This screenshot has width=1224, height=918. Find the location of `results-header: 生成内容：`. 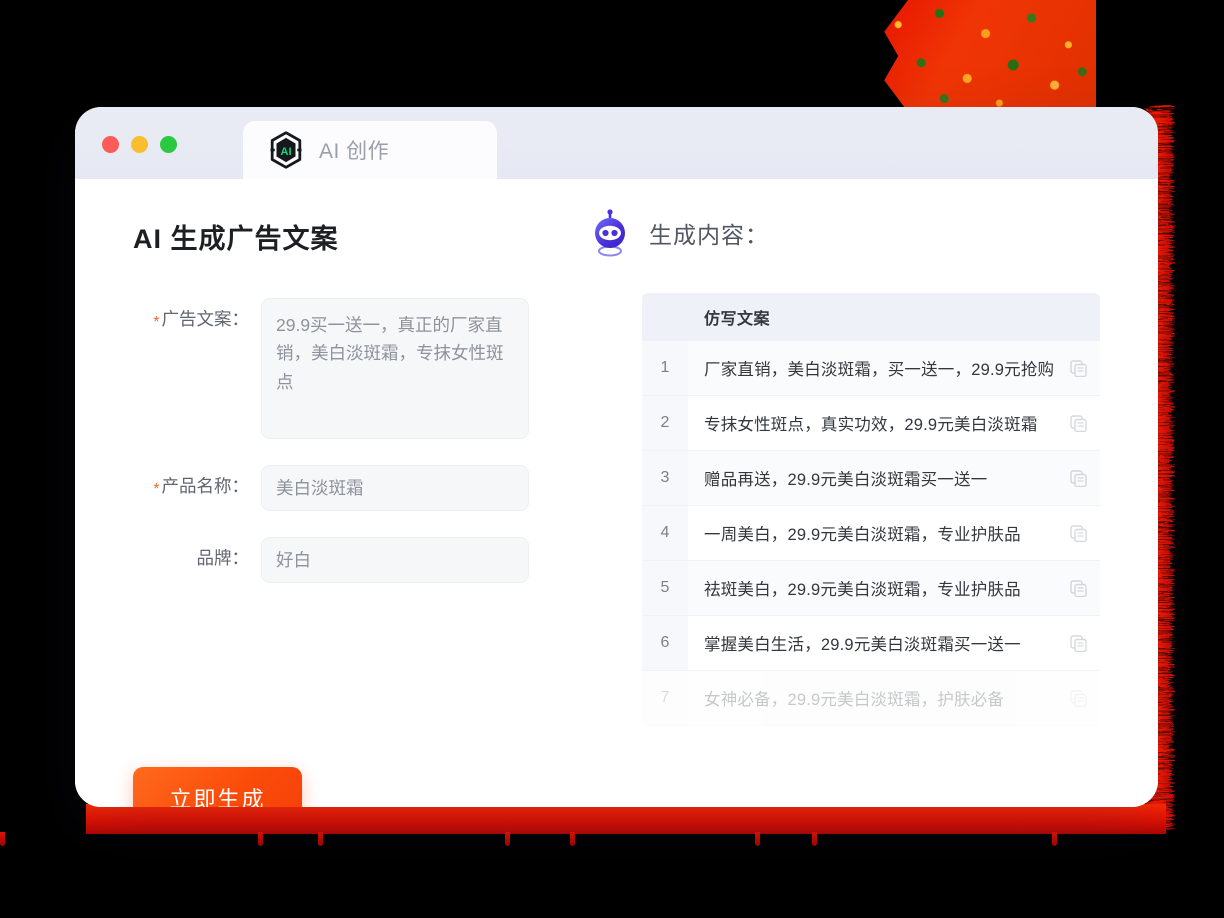

results-header: 生成内容： is located at coordinates (849, 233).